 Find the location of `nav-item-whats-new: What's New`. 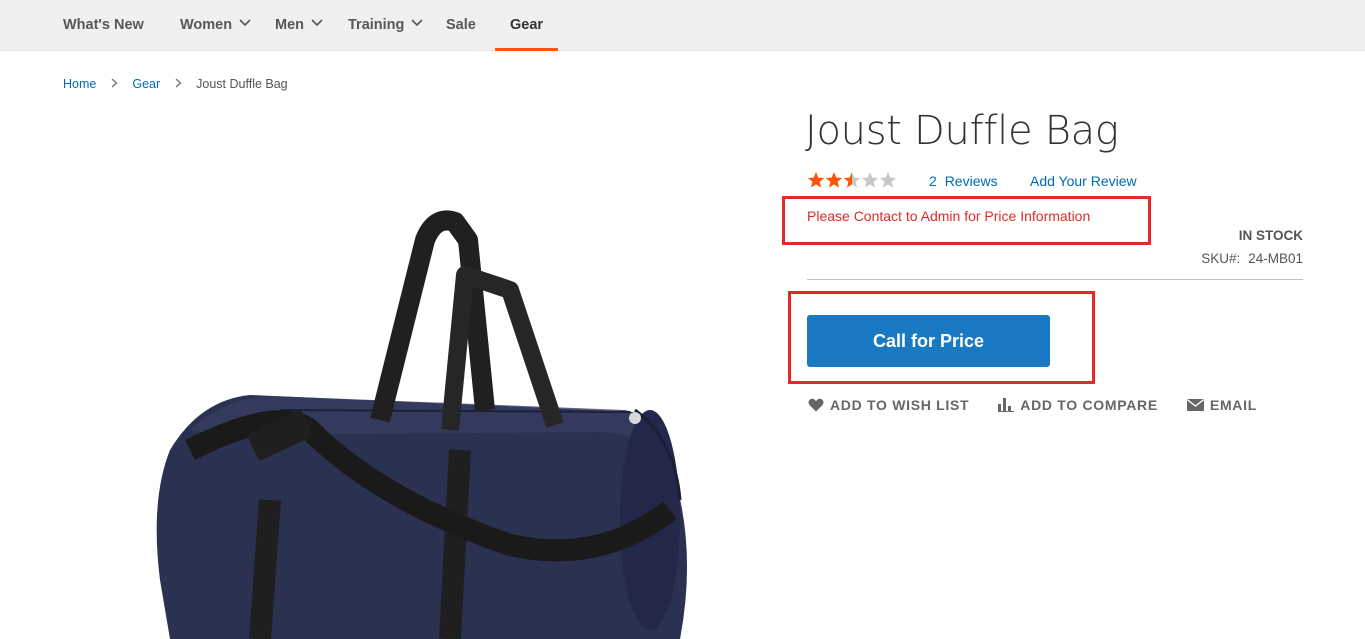

nav-item-whats-new: What's New is located at coordinates (103, 25).